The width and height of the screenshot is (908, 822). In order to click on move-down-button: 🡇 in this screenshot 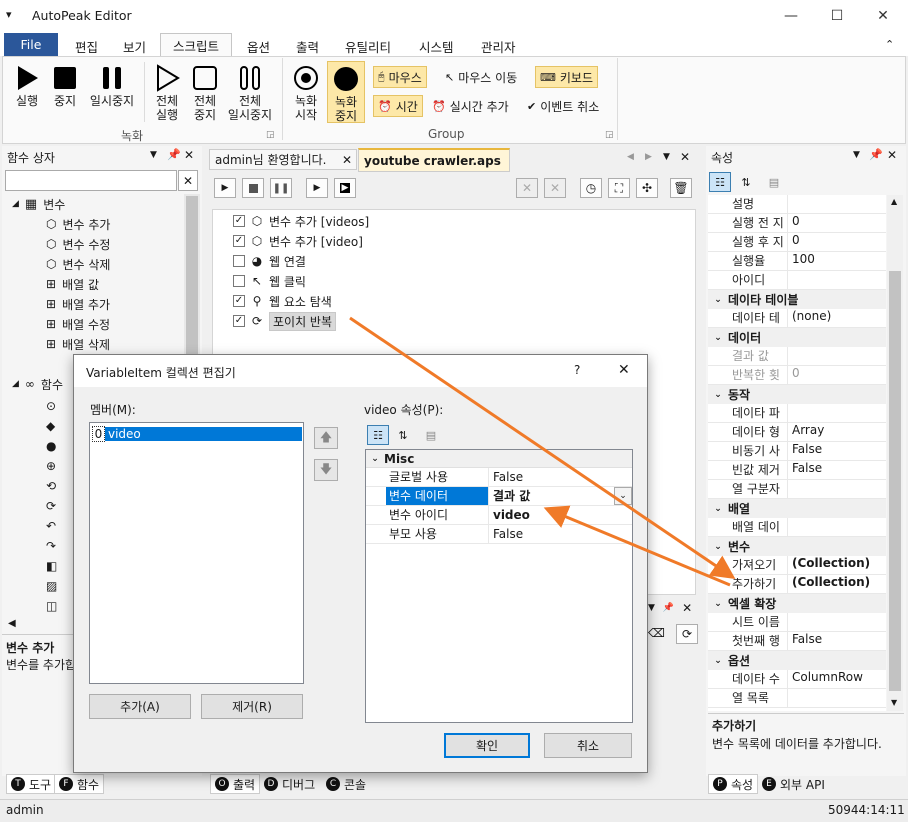, I will do `click(326, 470)`.